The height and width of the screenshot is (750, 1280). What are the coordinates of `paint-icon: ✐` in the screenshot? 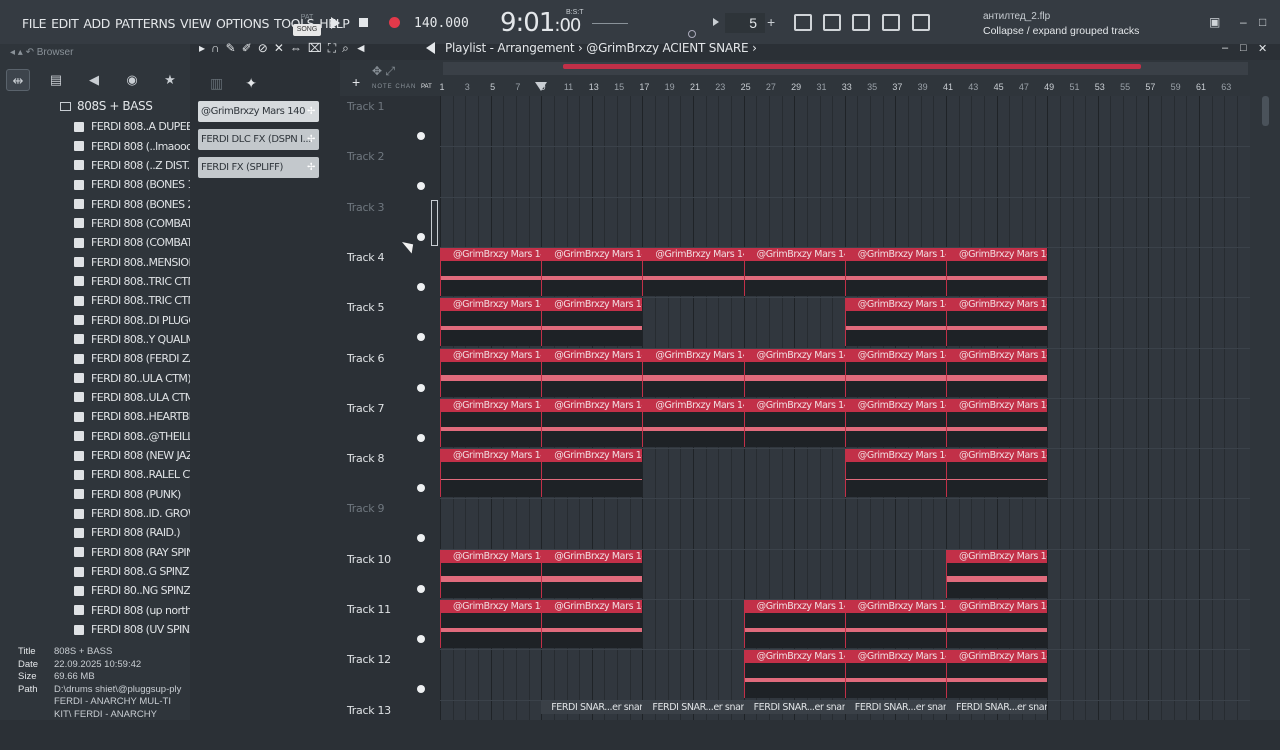 It's located at (250, 48).